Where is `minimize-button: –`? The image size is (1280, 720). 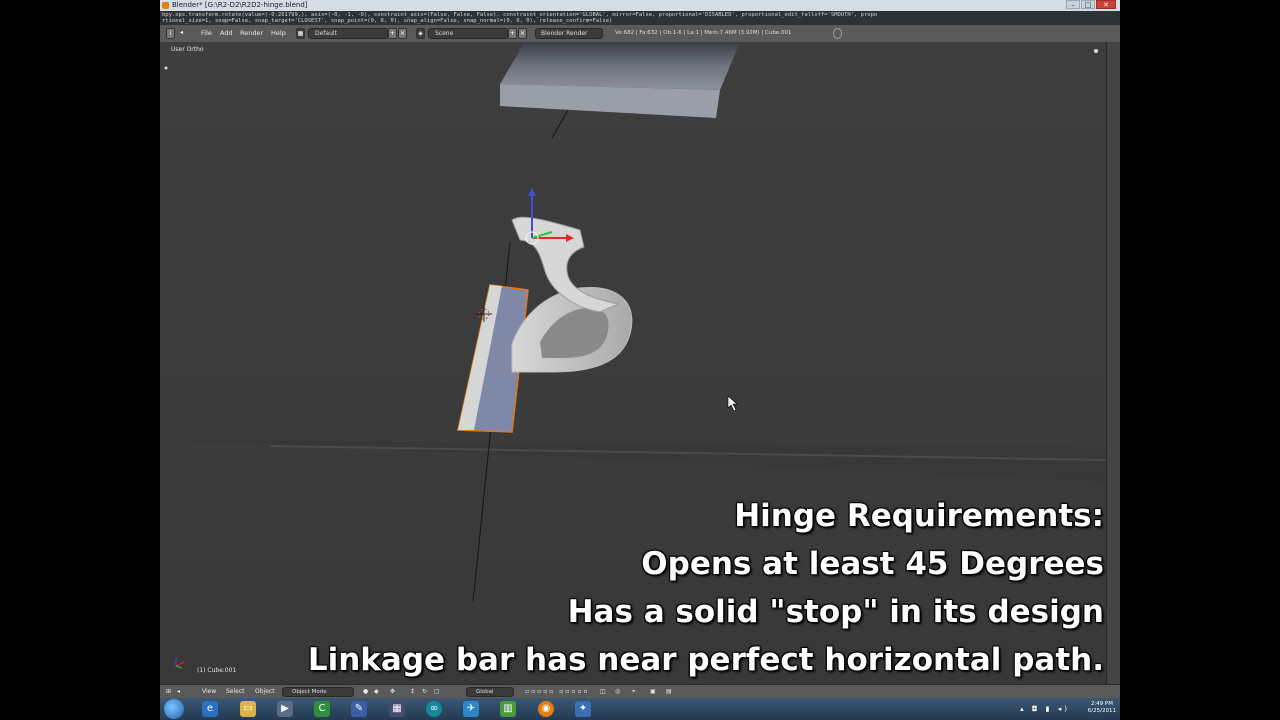 minimize-button: – is located at coordinates (1073, 4).